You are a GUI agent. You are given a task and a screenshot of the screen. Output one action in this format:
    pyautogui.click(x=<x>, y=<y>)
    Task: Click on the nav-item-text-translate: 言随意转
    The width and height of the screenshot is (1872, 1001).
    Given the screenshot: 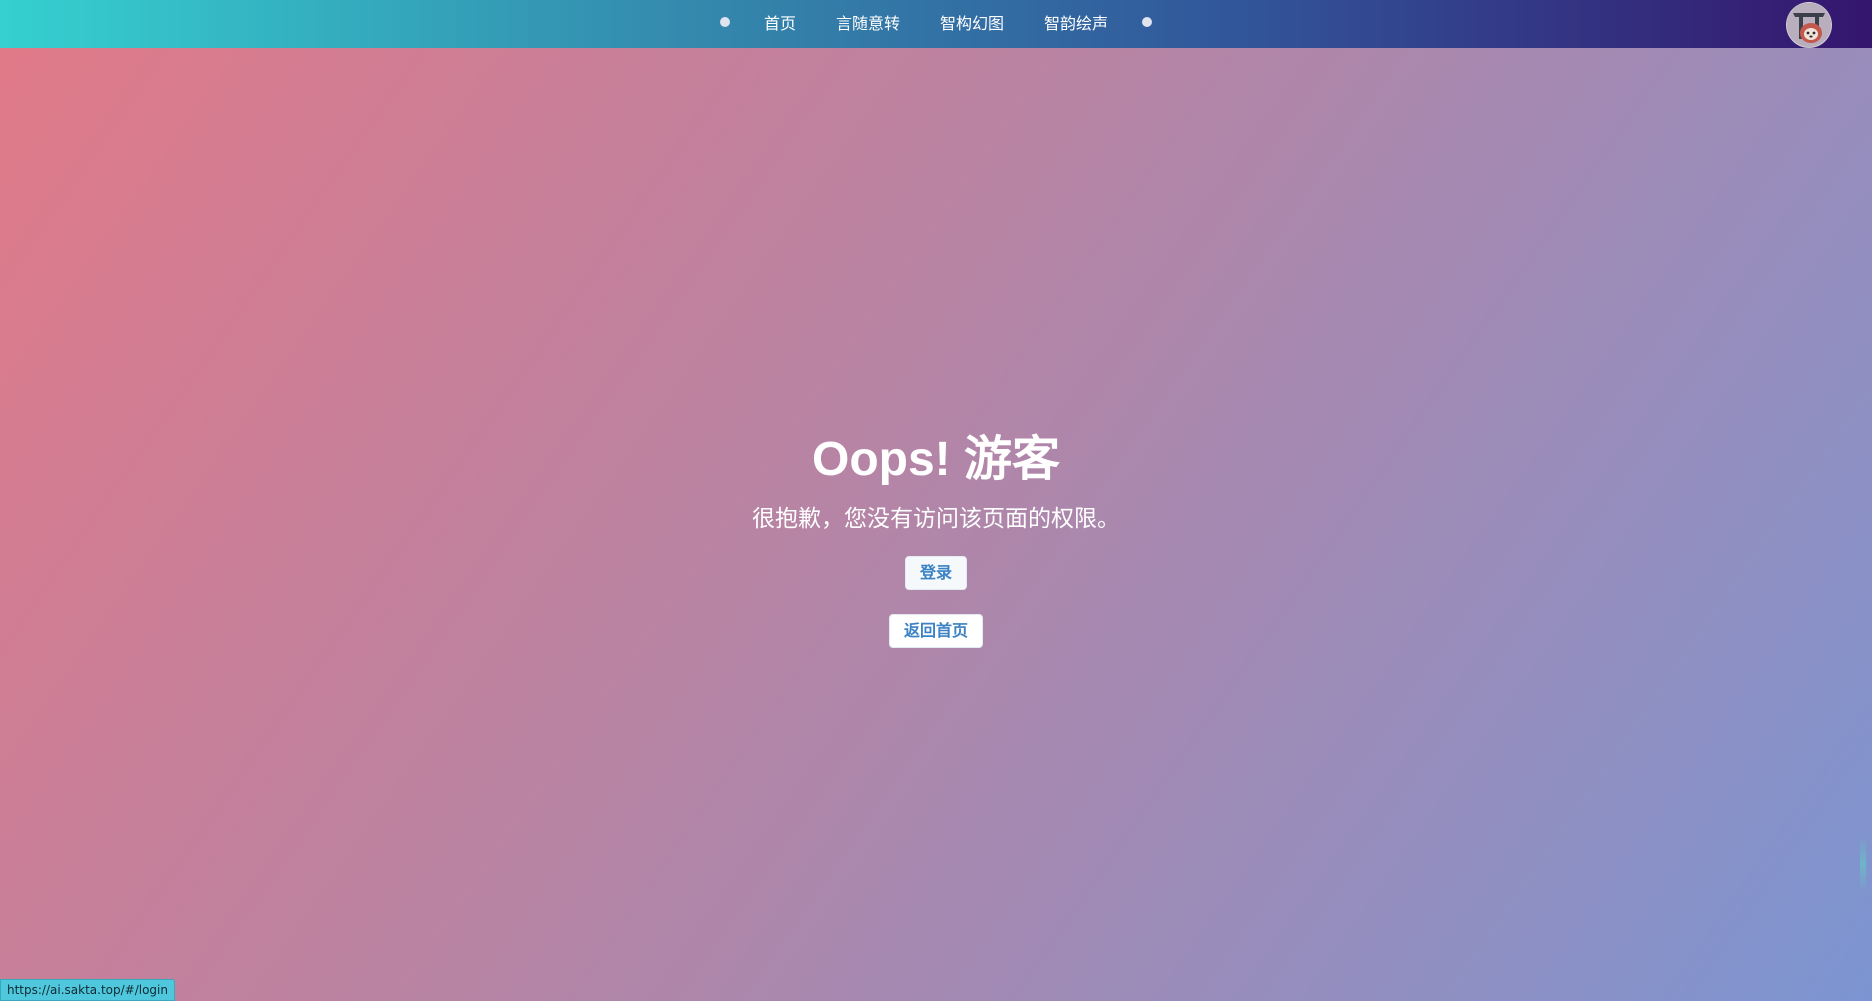 What is the action you would take?
    pyautogui.click(x=868, y=22)
    